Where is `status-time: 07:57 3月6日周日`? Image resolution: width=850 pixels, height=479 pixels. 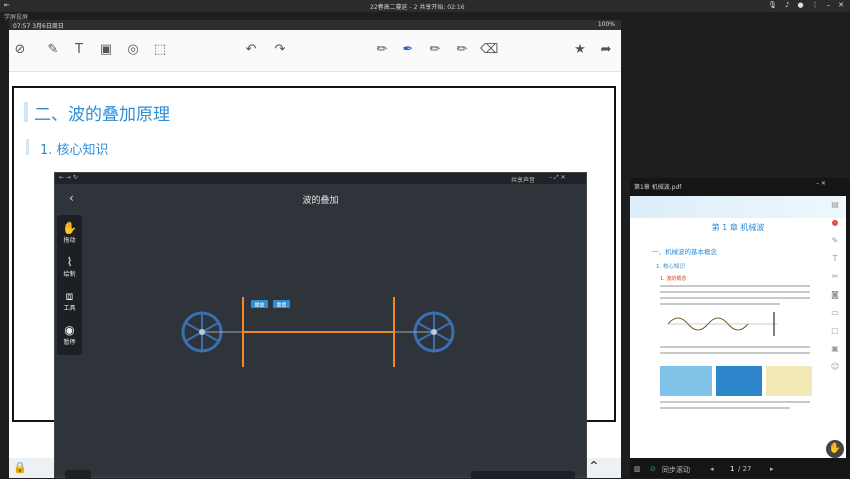
status-time: 07:57 3月6日周日 is located at coordinates (38, 26).